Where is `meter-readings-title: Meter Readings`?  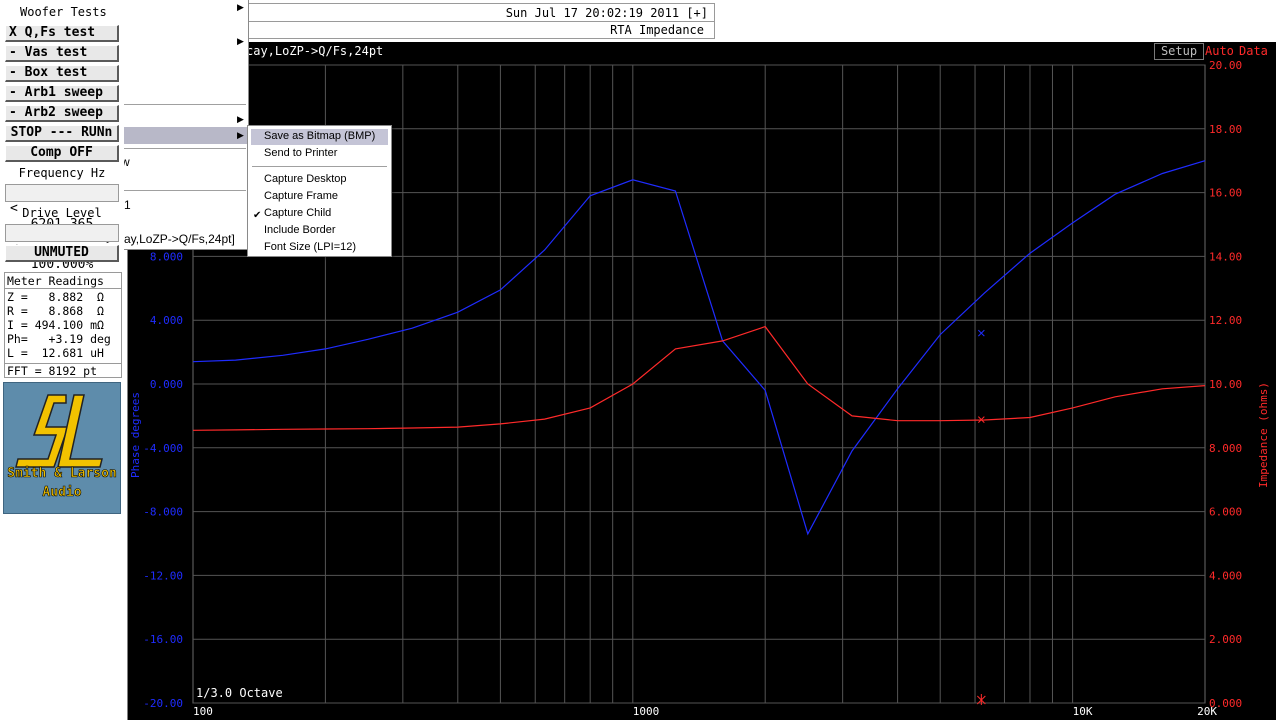
meter-readings-title: Meter Readings is located at coordinates (55, 281).